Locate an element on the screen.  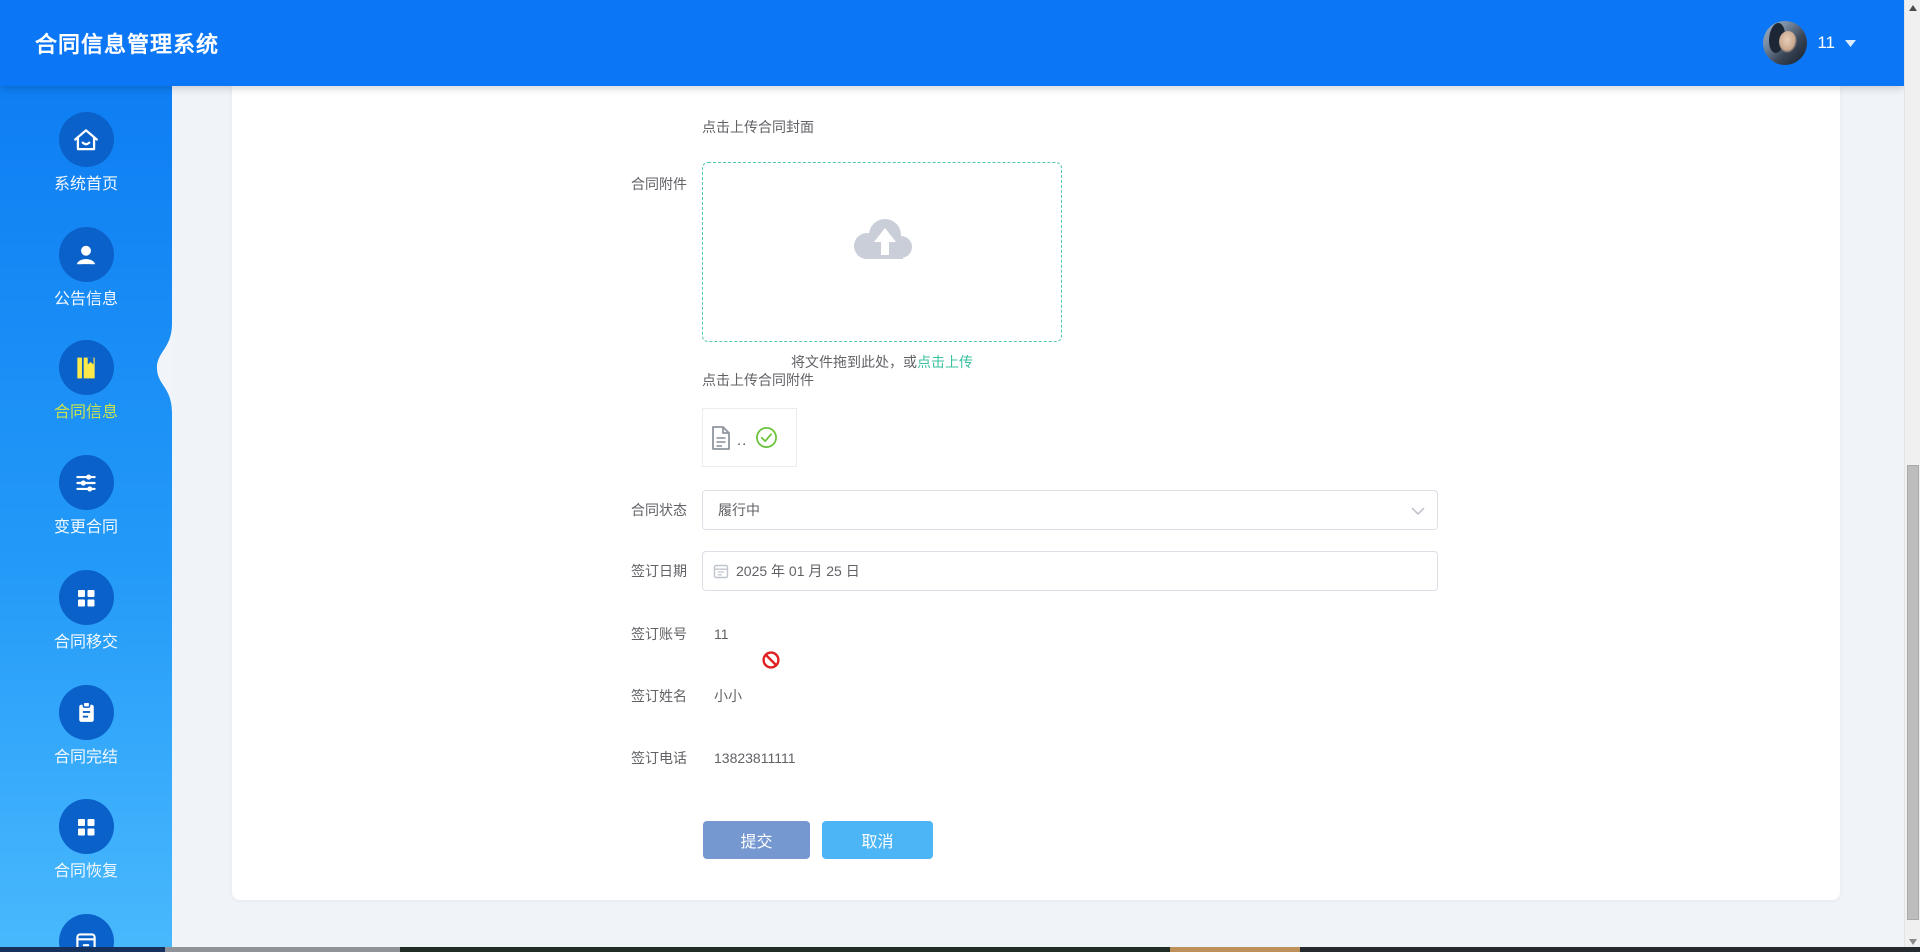
chevron-down-icon is located at coordinates (1418, 511).